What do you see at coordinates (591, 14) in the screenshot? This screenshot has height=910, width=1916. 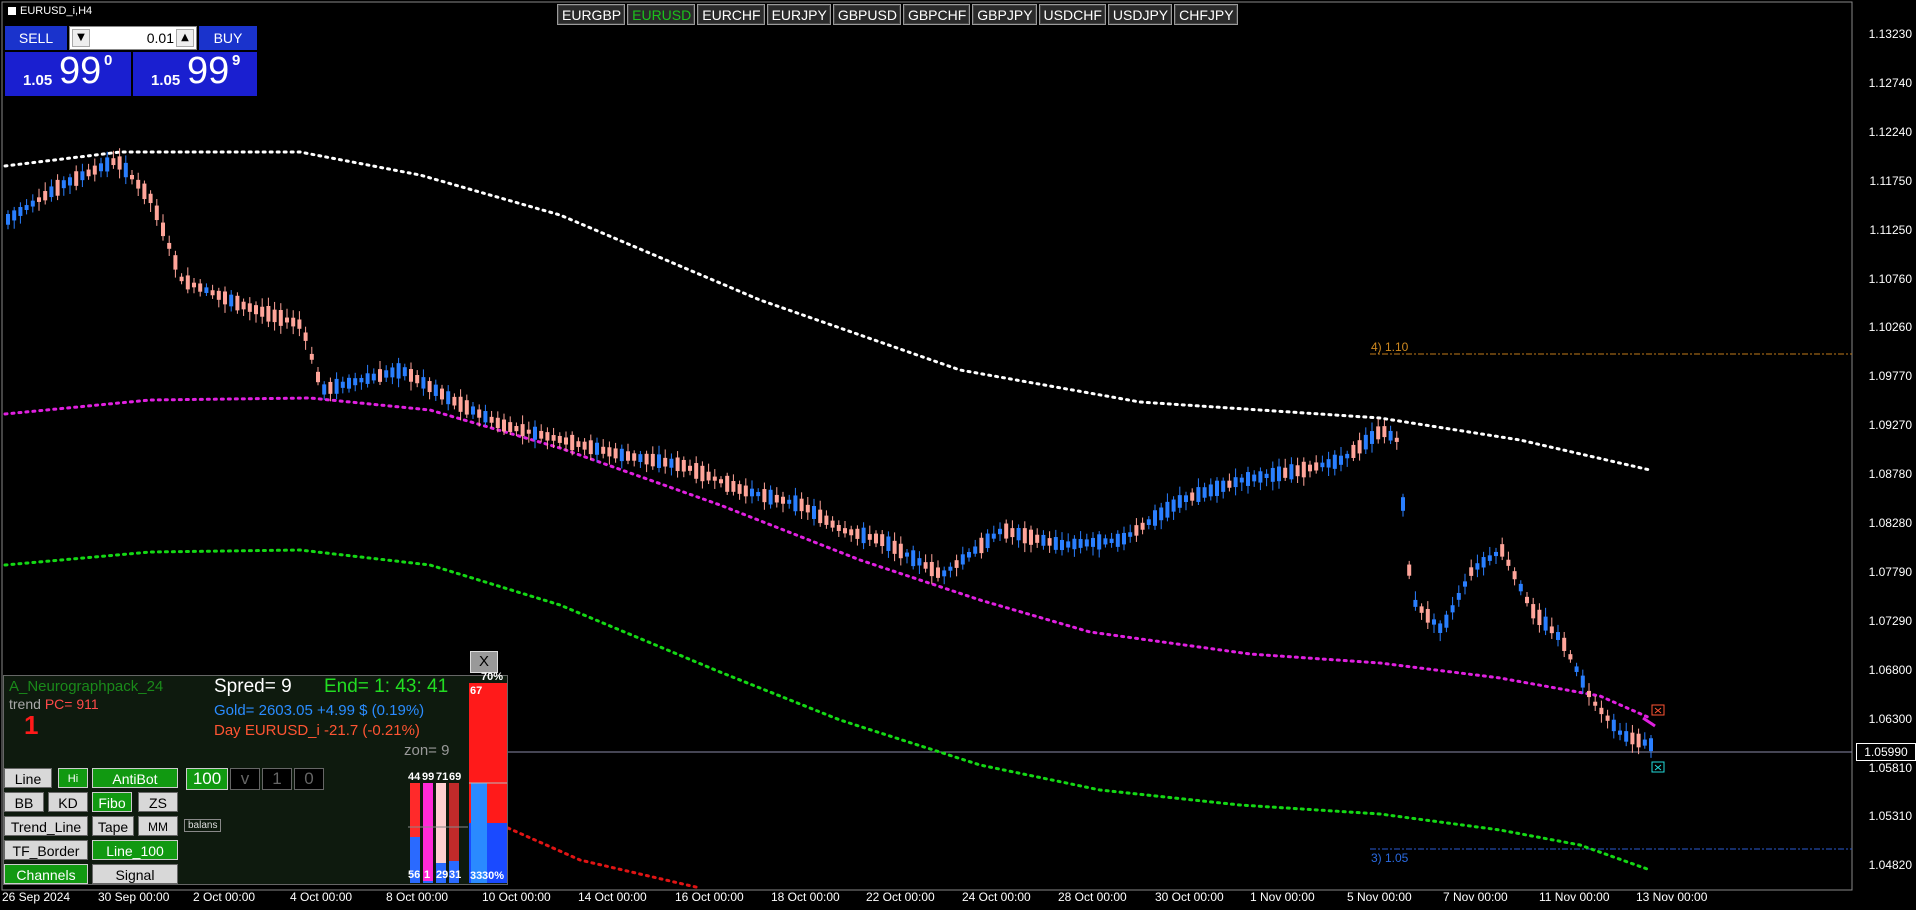 I see `symbol-tab-eurgbp: EURGBP` at bounding box center [591, 14].